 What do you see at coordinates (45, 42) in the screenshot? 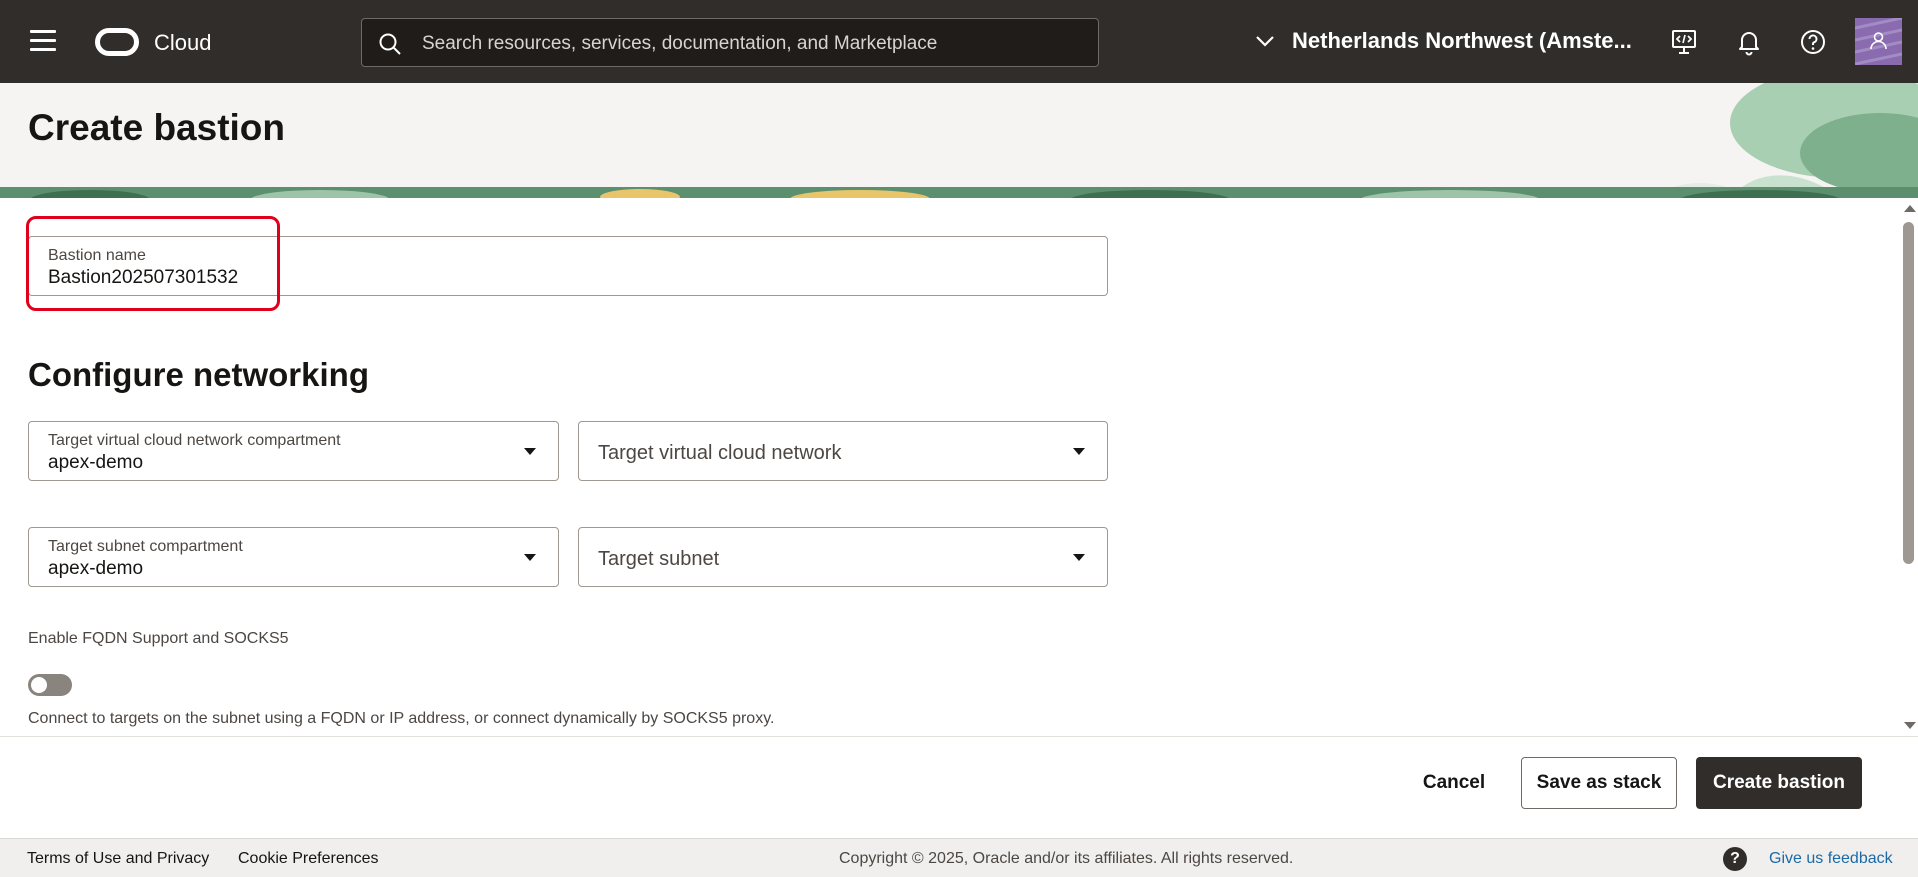
I see `hamburger-menu-icon` at bounding box center [45, 42].